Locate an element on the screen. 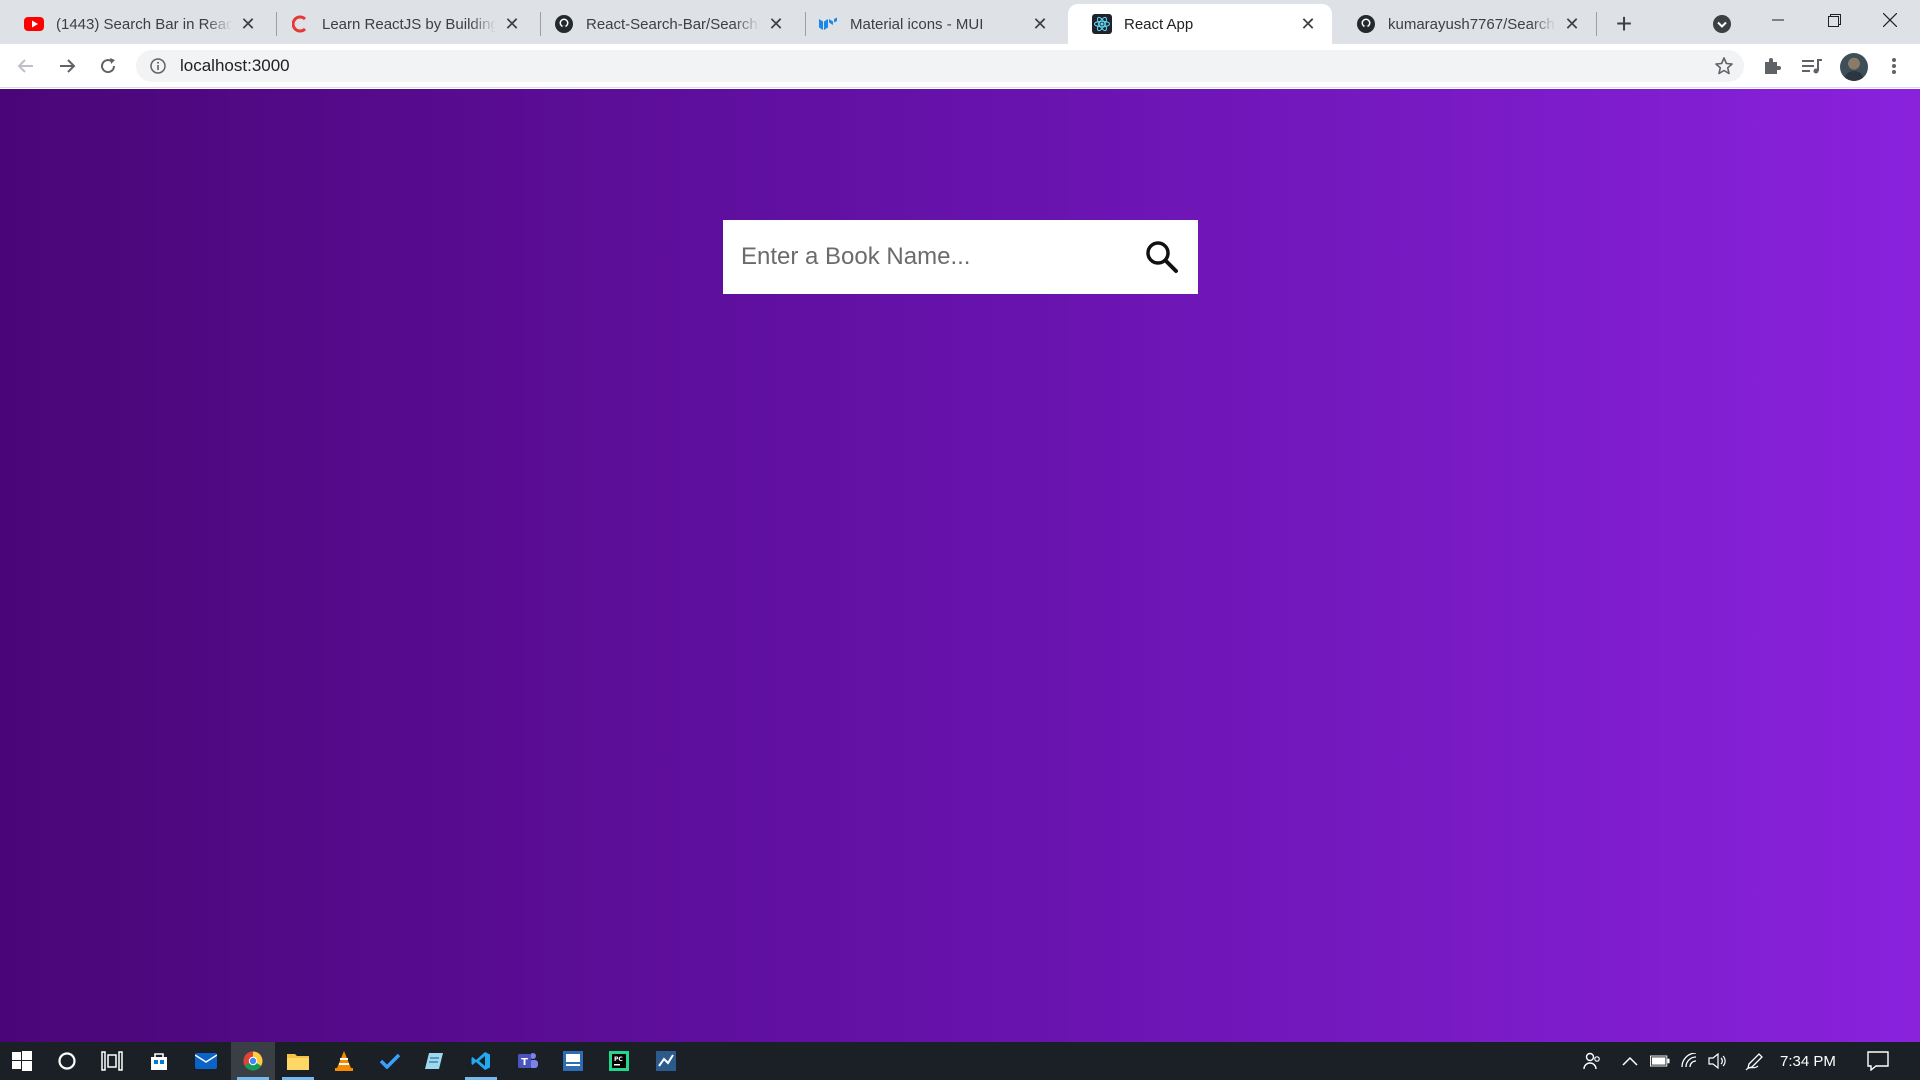  tab-youtube: (1443) Search Bar in React T ✕ is located at coordinates (136, 24).